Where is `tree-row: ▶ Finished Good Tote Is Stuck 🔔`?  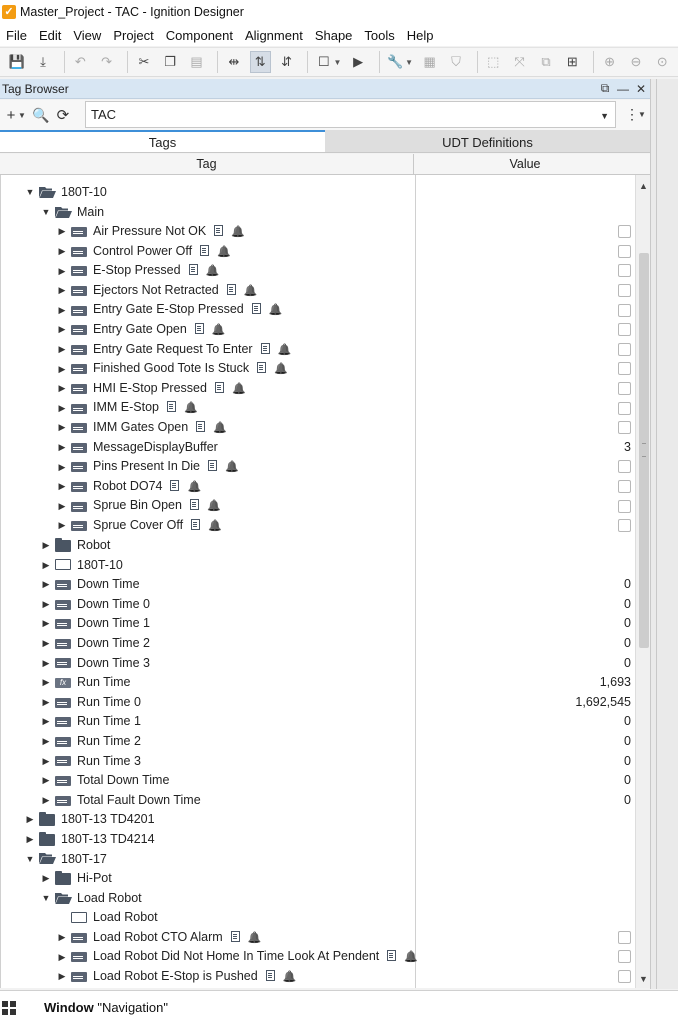 tree-row: ▶ Finished Good Tote Is Stuck 🔔 is located at coordinates (318, 369).